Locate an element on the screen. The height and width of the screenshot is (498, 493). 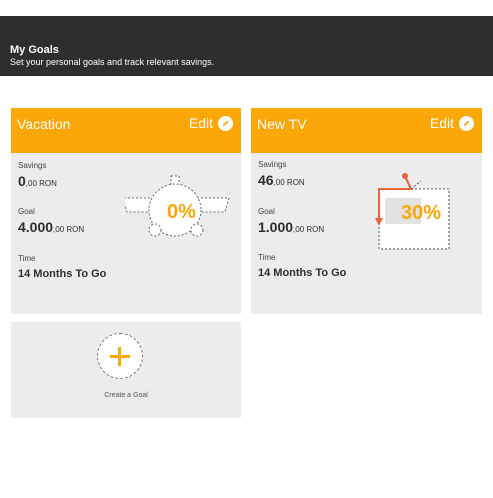
savings-field: Savings 0,00 RON is located at coordinates (37, 176).